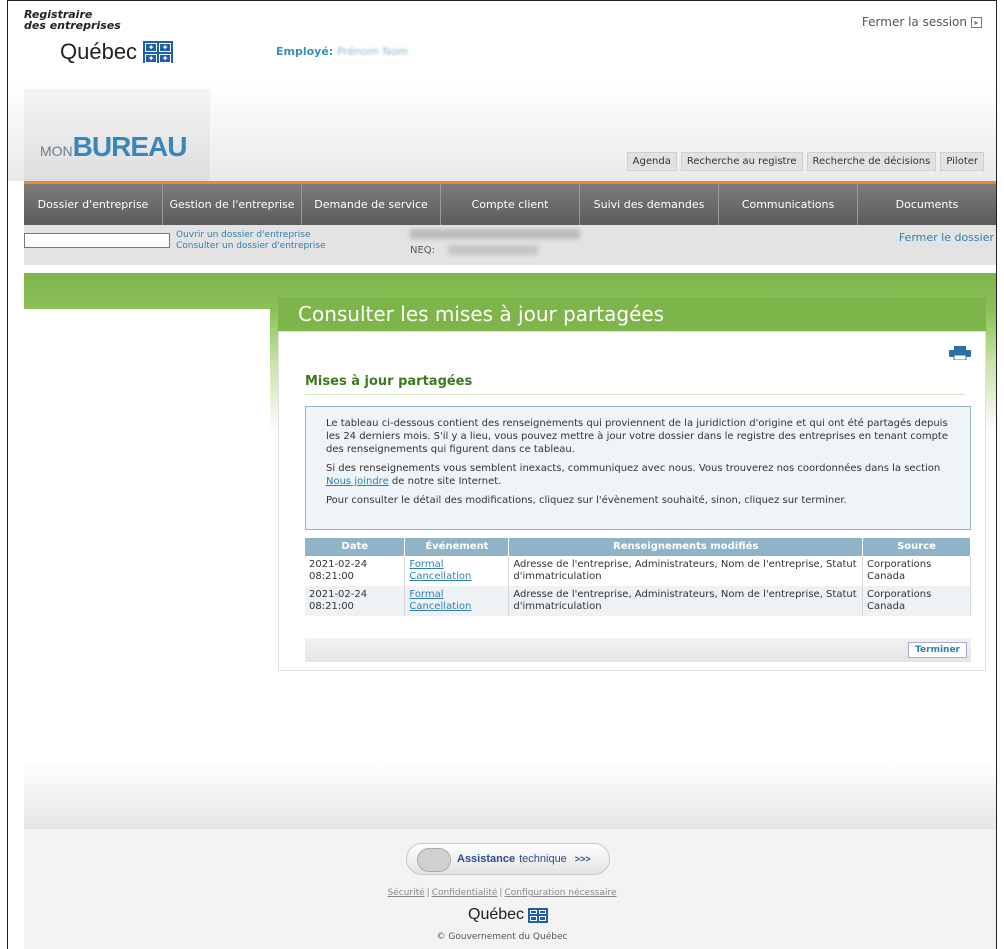  Describe the element at coordinates (72, 25) in the screenshot. I see `registrar-line2: des entreprises` at that location.